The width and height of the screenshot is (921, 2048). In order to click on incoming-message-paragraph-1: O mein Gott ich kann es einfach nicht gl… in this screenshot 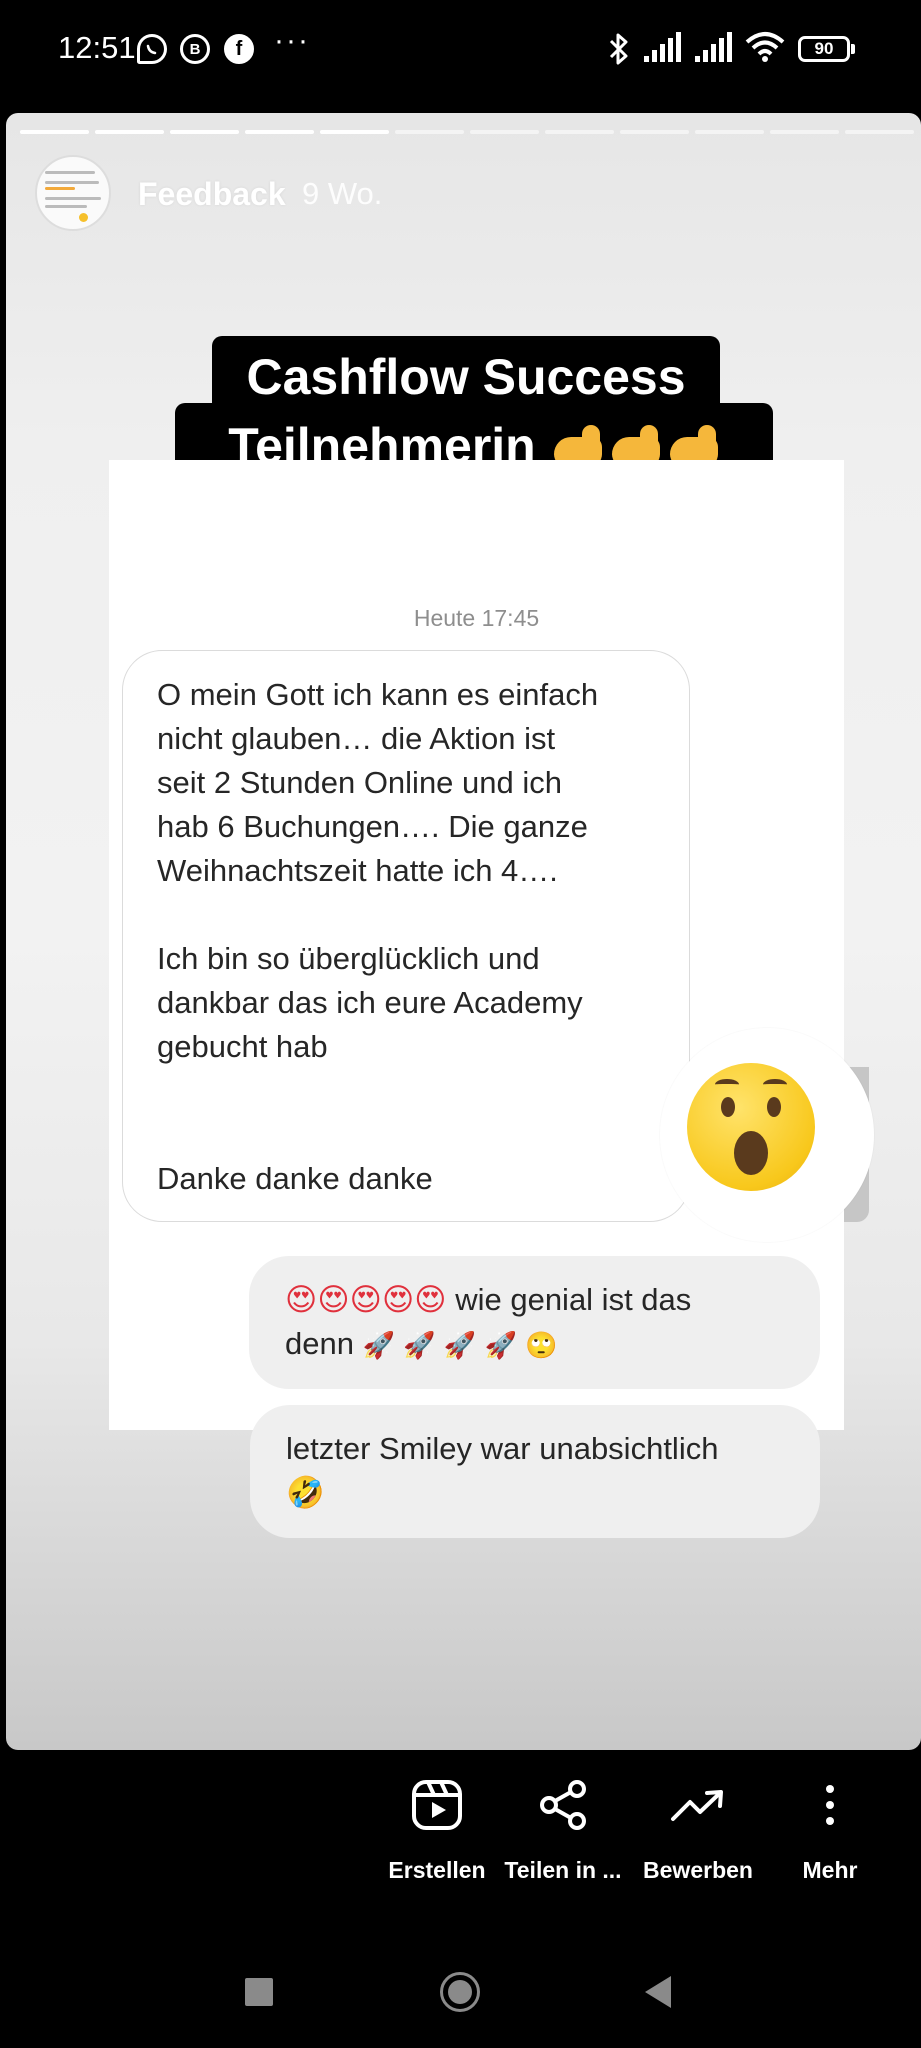, I will do `click(378, 782)`.